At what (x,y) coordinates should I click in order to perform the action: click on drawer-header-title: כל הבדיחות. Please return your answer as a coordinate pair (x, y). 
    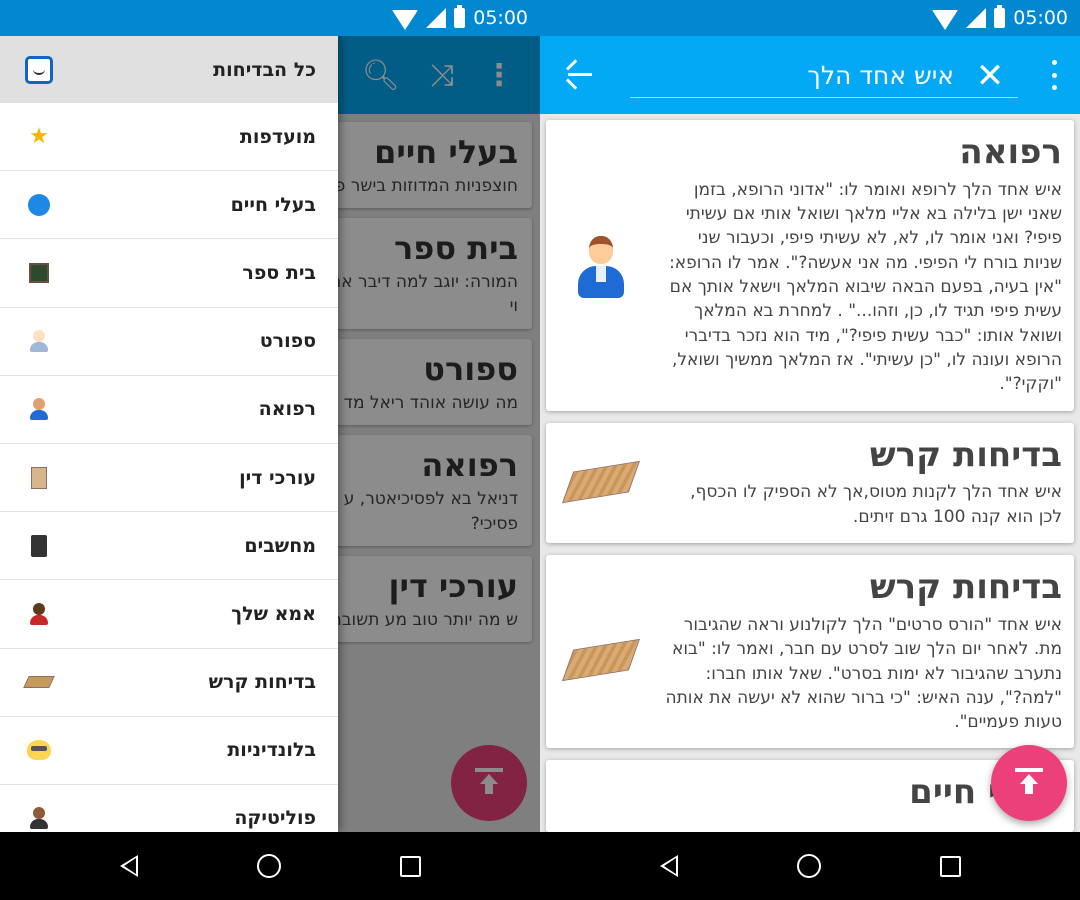
    Looking at the image, I should click on (264, 69).